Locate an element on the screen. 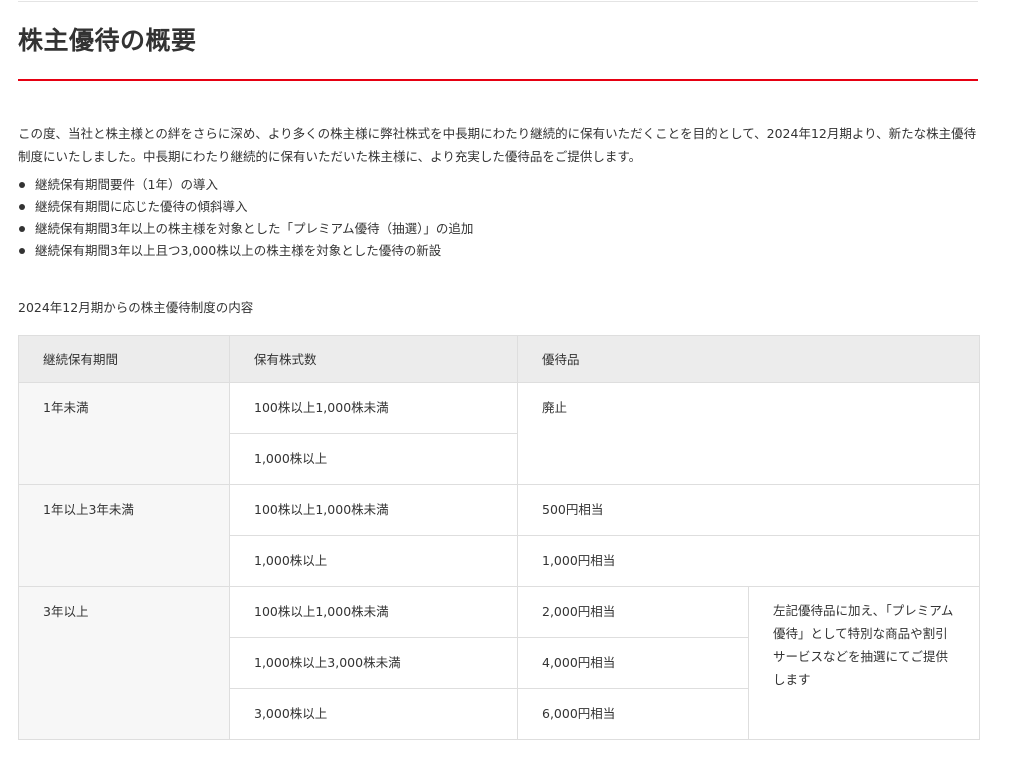 The height and width of the screenshot is (776, 1024). table-row: 1年未満 100株以上1,000株未満 廃止 is located at coordinates (499, 433).